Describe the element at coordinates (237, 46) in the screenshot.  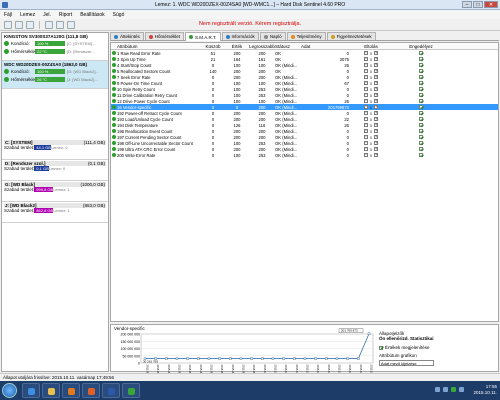
I see `col-value: Érték` at that location.